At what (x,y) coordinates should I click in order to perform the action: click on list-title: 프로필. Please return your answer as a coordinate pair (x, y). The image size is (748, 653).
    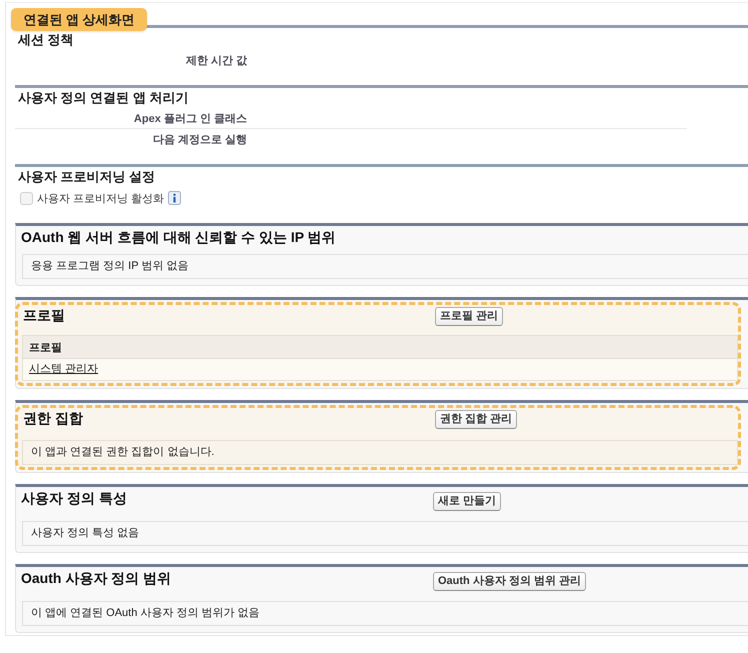
    Looking at the image, I should click on (44, 315).